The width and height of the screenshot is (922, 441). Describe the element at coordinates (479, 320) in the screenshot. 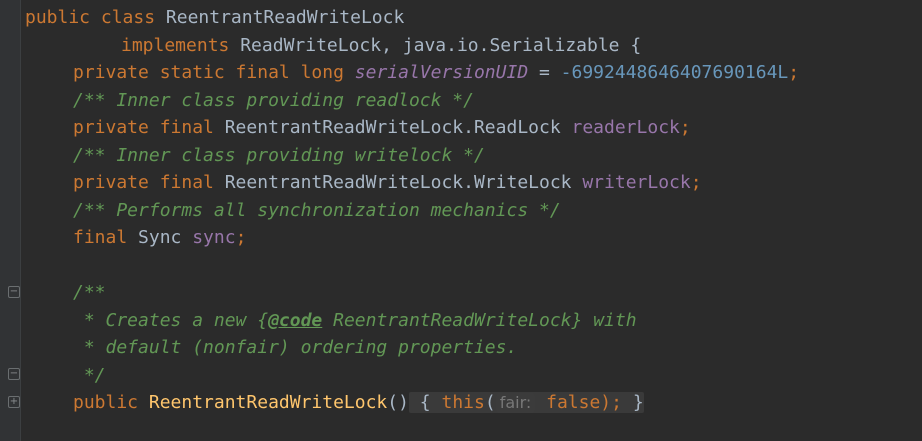

I see `doc-comment: ReentrantReadWriteLock} with` at that location.